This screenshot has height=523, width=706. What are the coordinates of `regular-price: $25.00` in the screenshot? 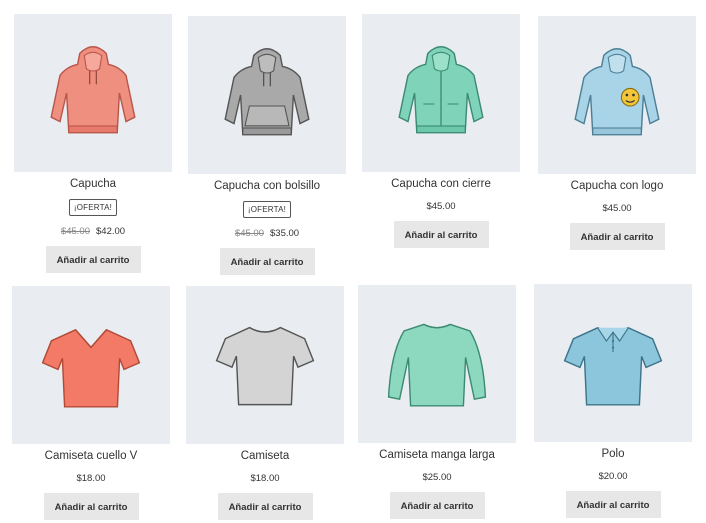 It's located at (437, 477).